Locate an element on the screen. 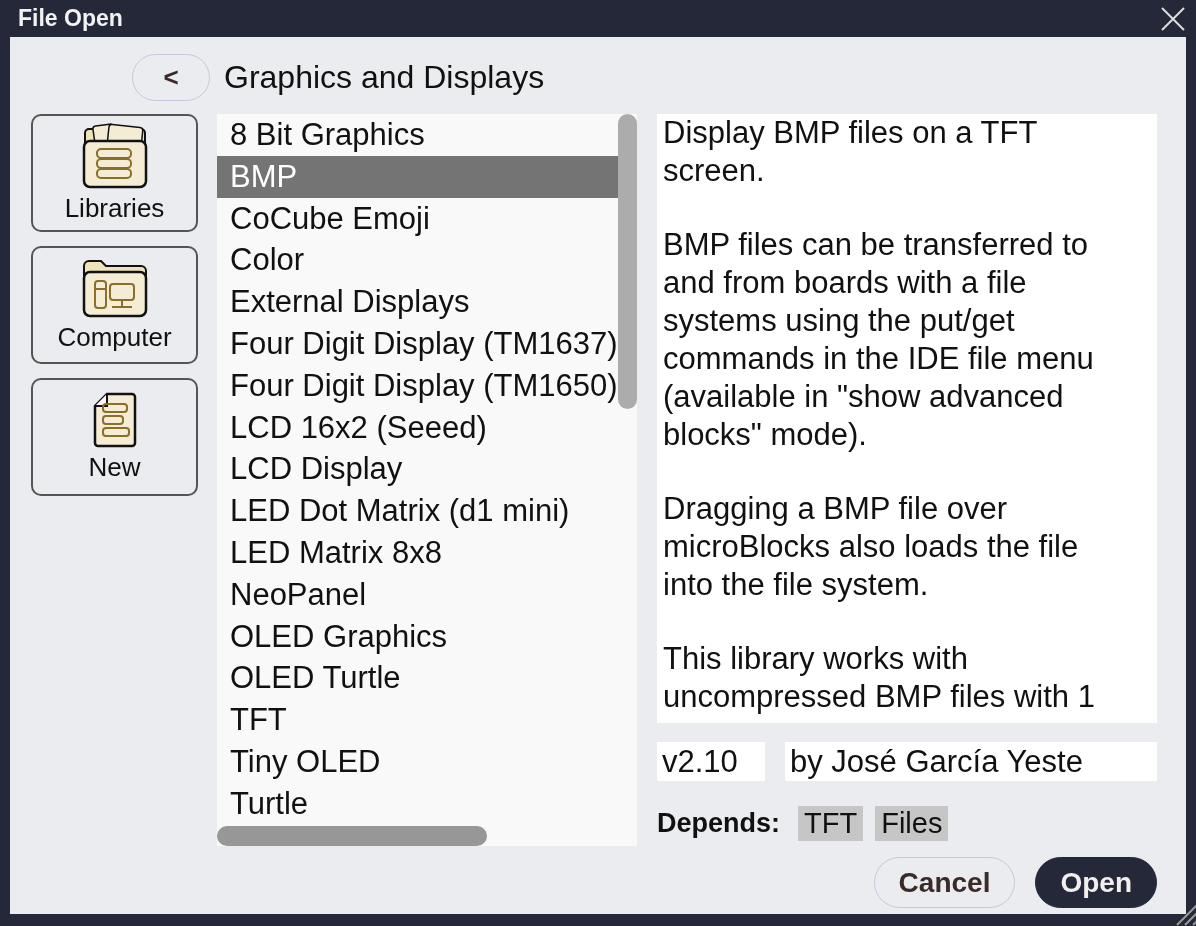 The width and height of the screenshot is (1196, 926). list-item: Color is located at coordinates (417, 260).